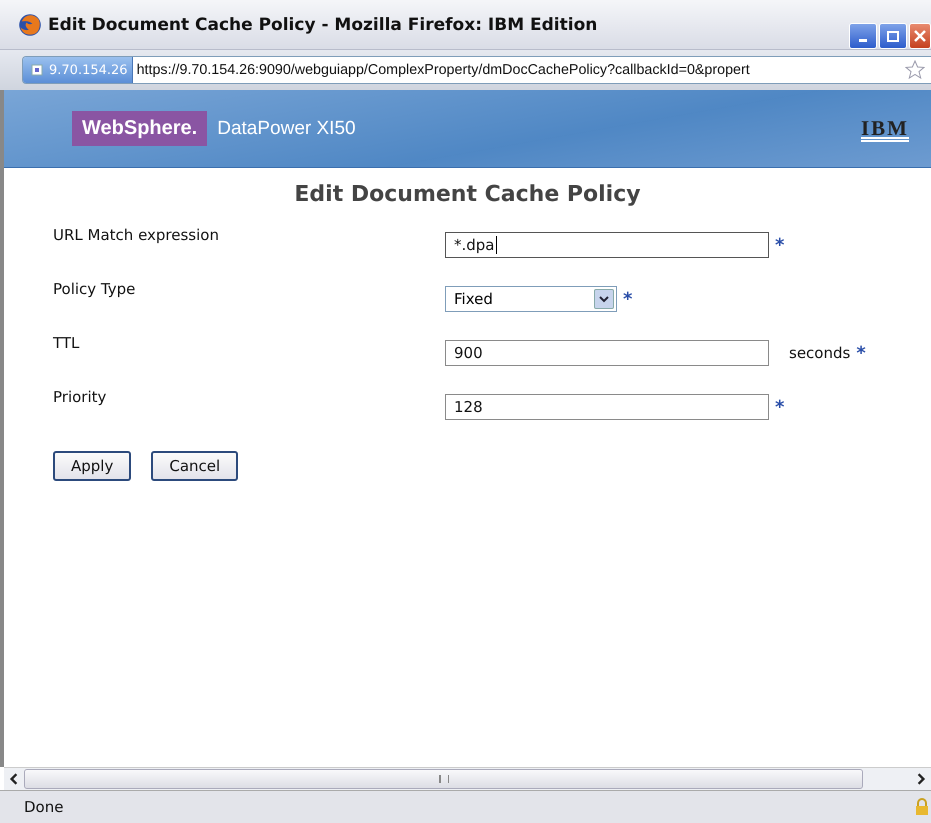  I want to click on maximize-icon, so click(893, 36).